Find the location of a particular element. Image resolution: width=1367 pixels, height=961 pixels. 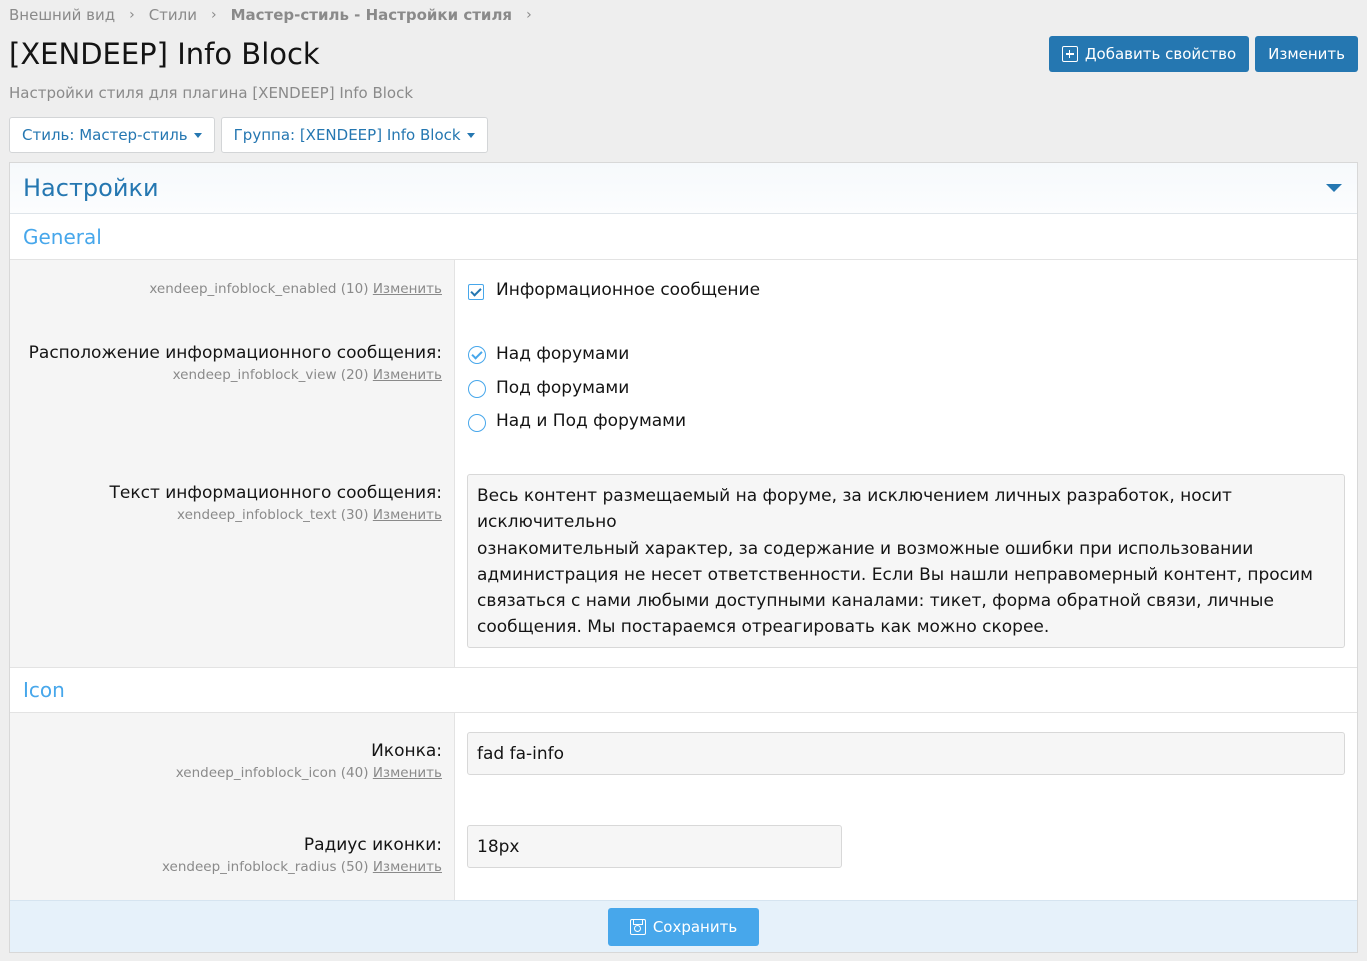

collapse-caret-icon is located at coordinates (1334, 188).